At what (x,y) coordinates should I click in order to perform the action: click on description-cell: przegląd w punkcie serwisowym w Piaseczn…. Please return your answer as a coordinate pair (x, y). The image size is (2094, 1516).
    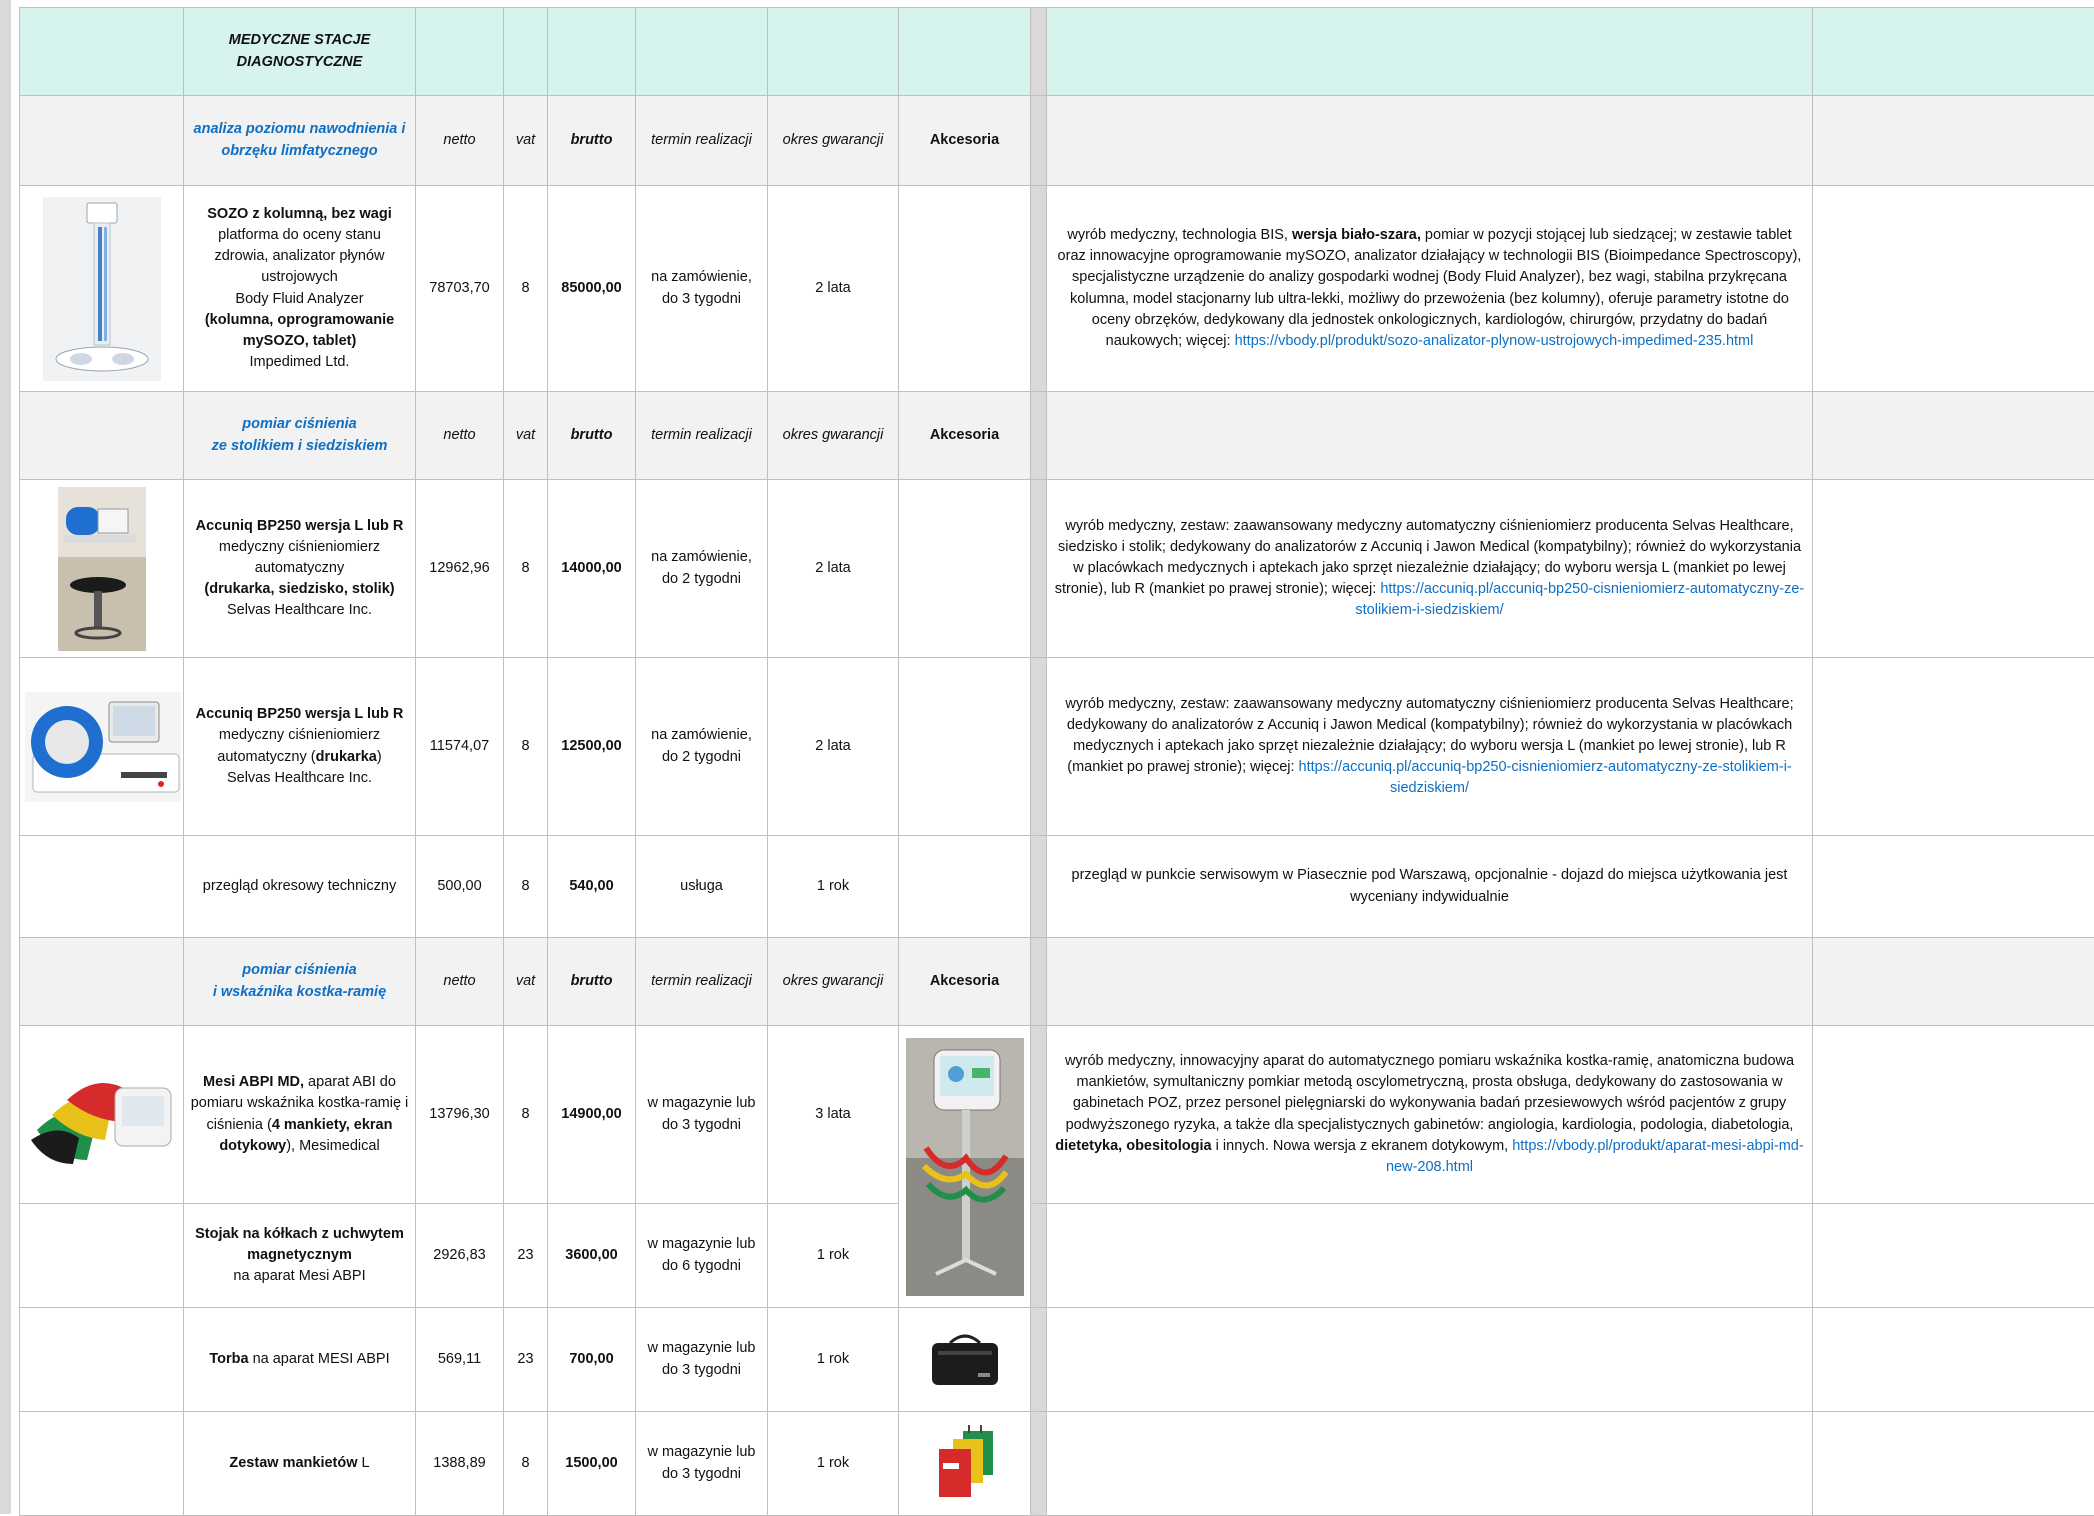
    Looking at the image, I should click on (1430, 887).